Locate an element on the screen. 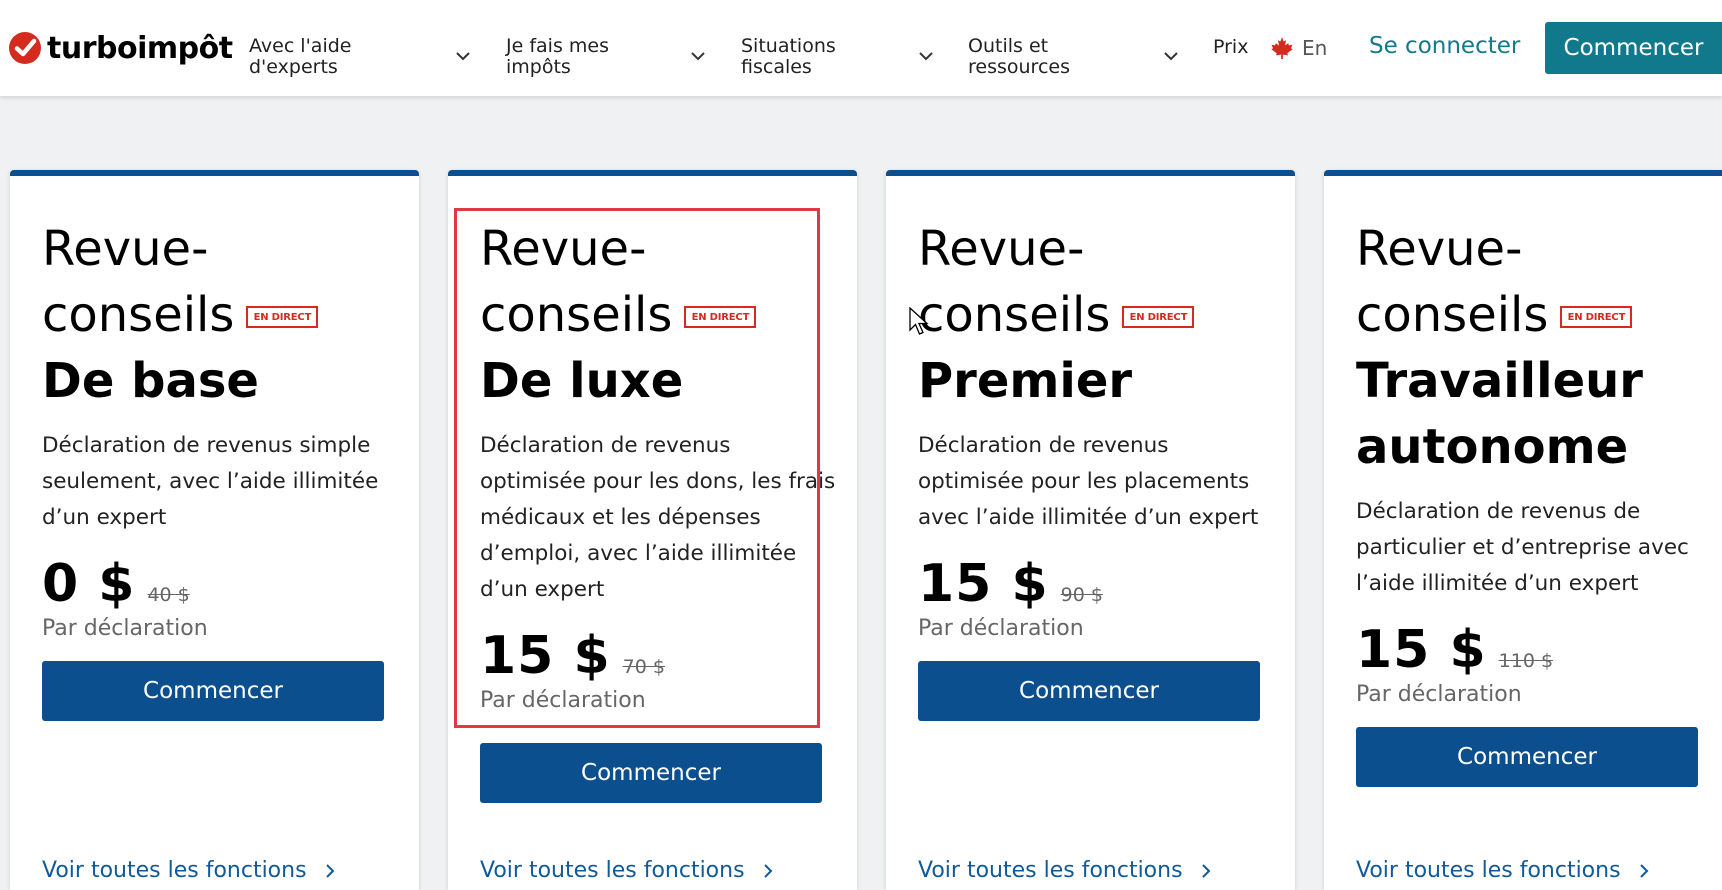 The height and width of the screenshot is (890, 1722). plan-old-price: 110 $ is located at coordinates (1526, 661).